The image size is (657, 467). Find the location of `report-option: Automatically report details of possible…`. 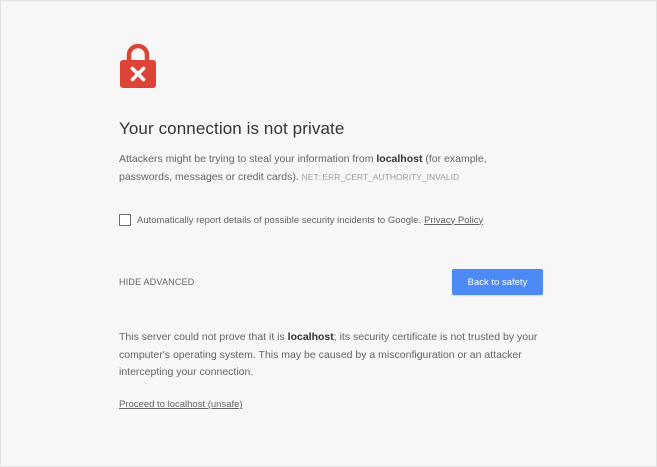

report-option: Automatically report details of possible… is located at coordinates (301, 220).